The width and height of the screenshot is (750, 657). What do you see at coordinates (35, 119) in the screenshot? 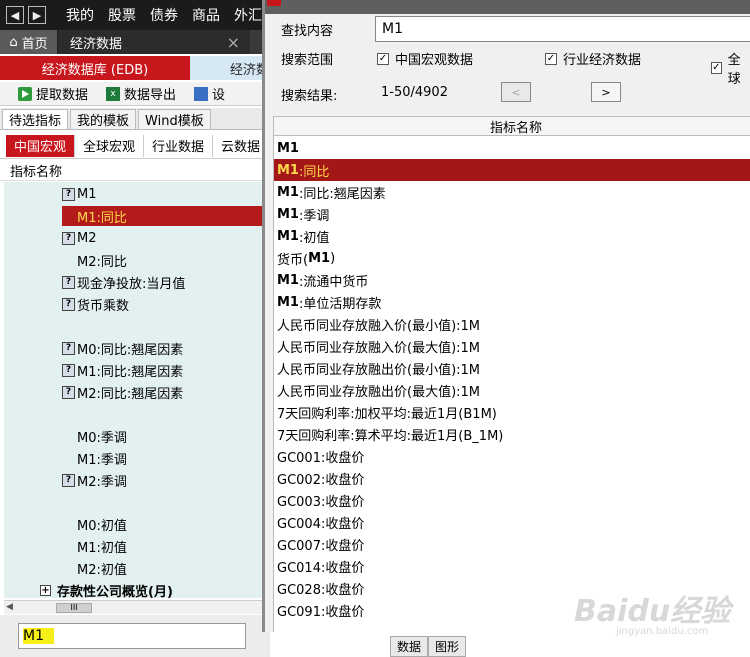
I see `tab-candidate-indicators: 待选指标` at bounding box center [35, 119].